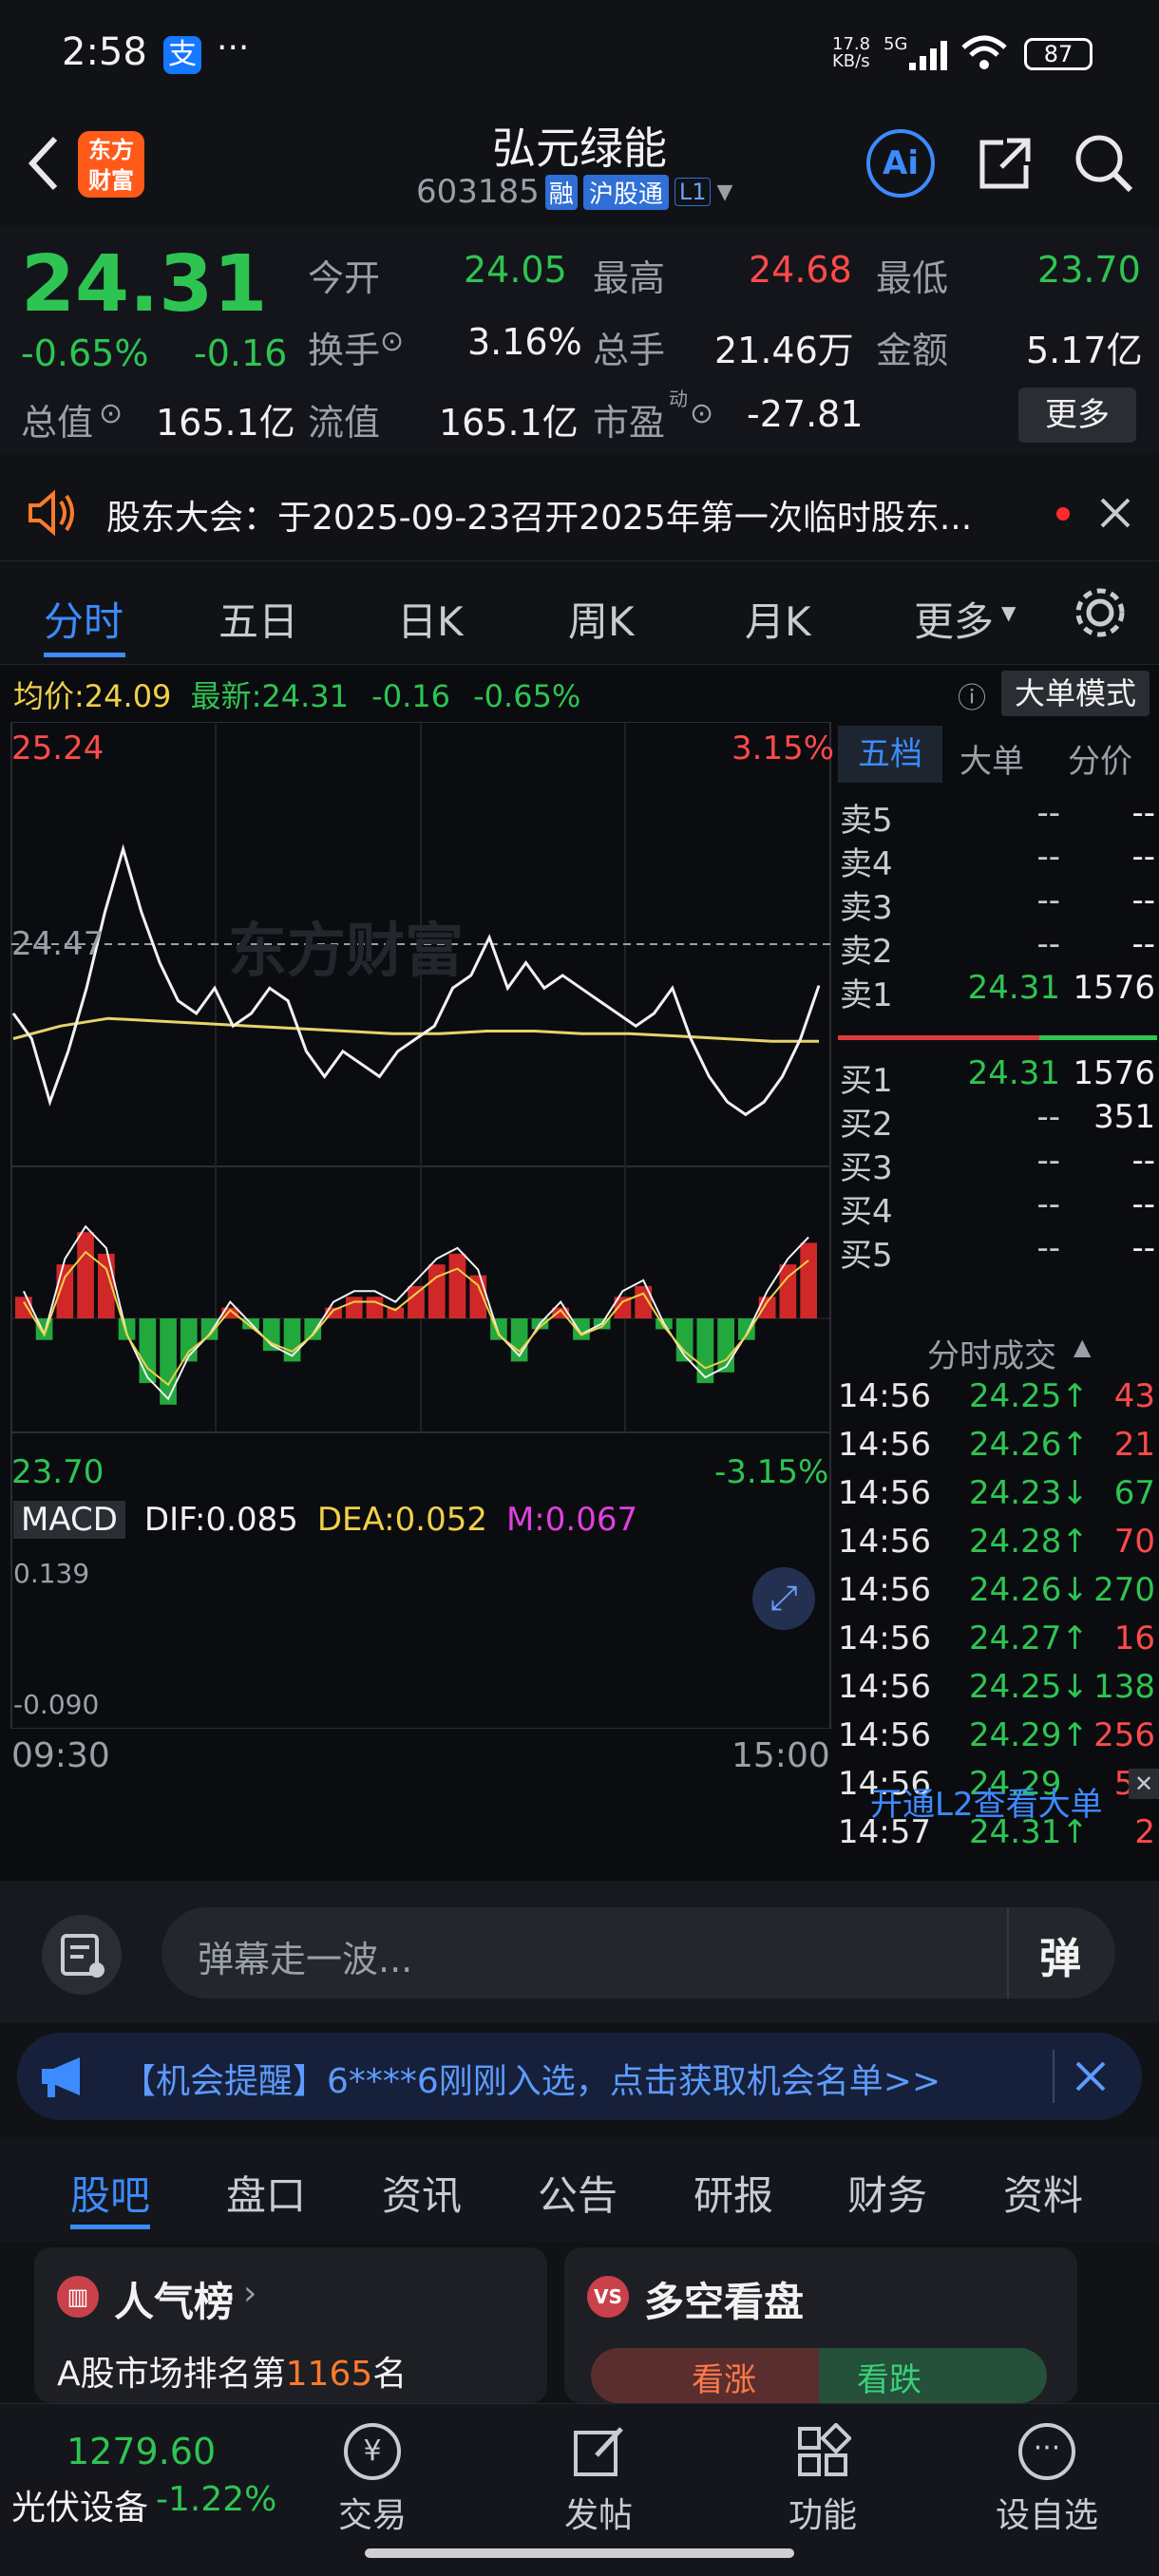  Describe the element at coordinates (571, 1520) in the screenshot. I see `m-value: M:0.067` at that location.